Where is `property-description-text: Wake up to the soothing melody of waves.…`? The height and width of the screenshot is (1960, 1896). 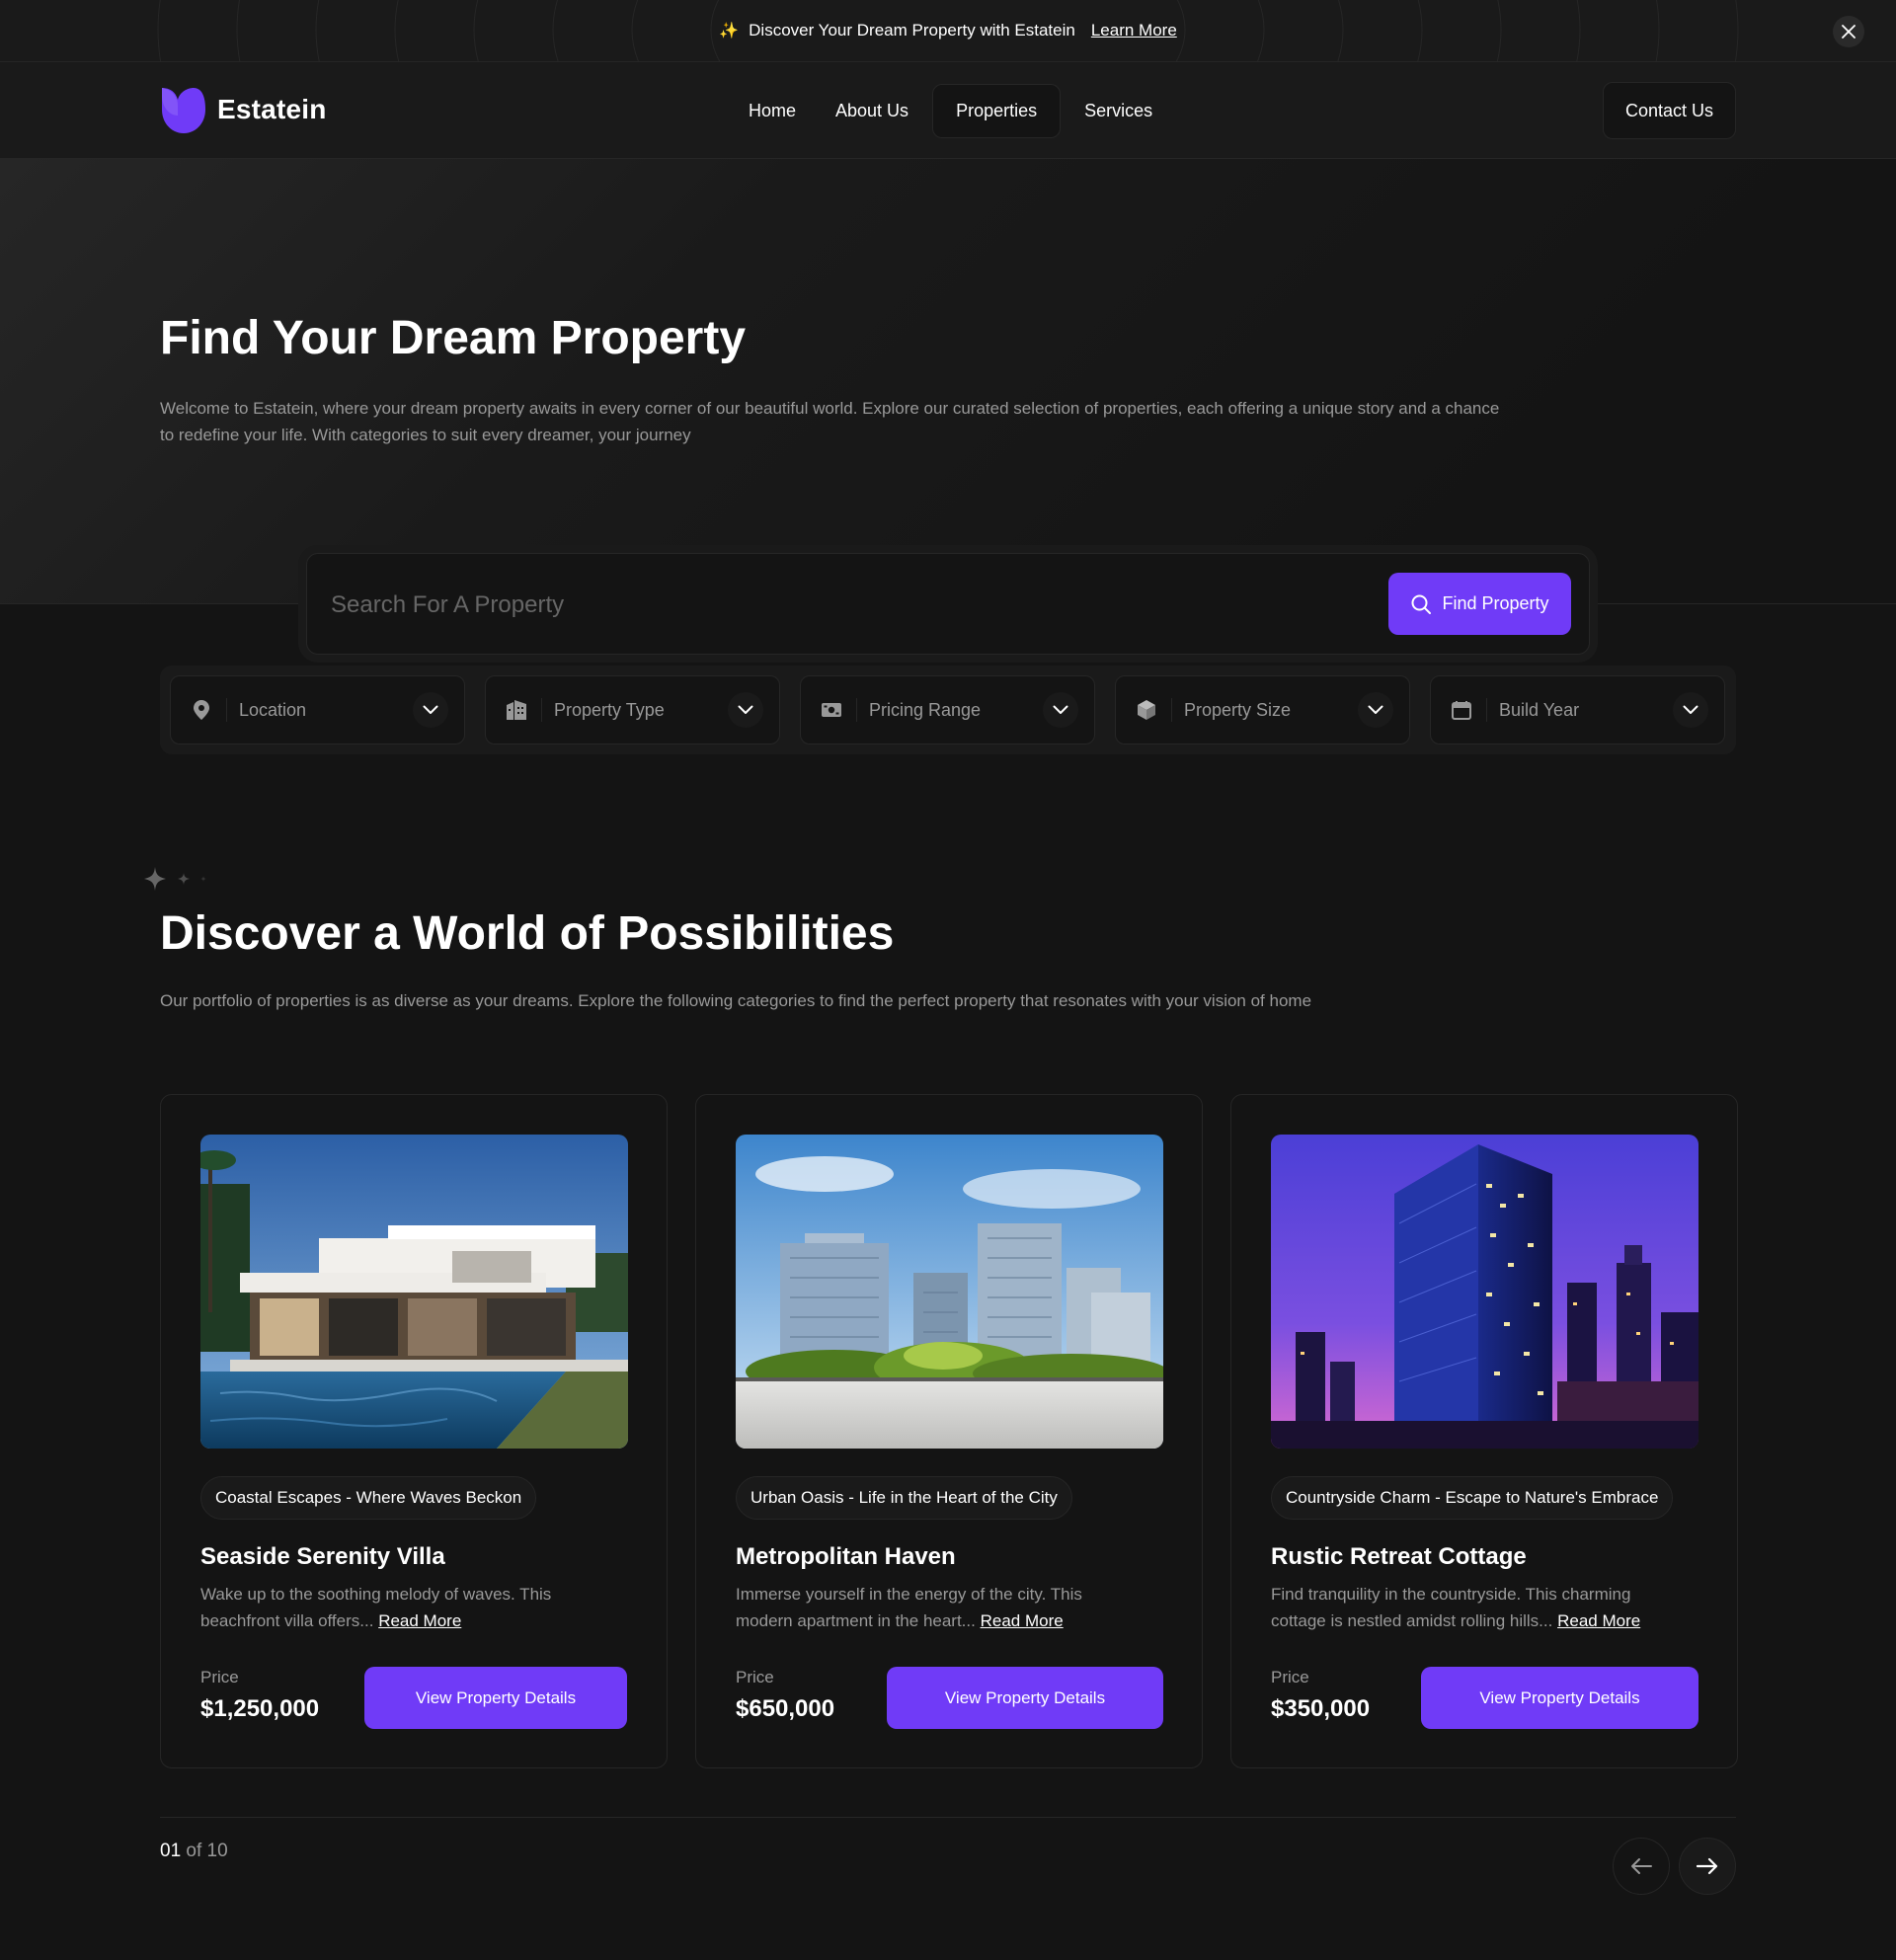 property-description-text: Wake up to the soothing melody of waves.… is located at coordinates (376, 1608).